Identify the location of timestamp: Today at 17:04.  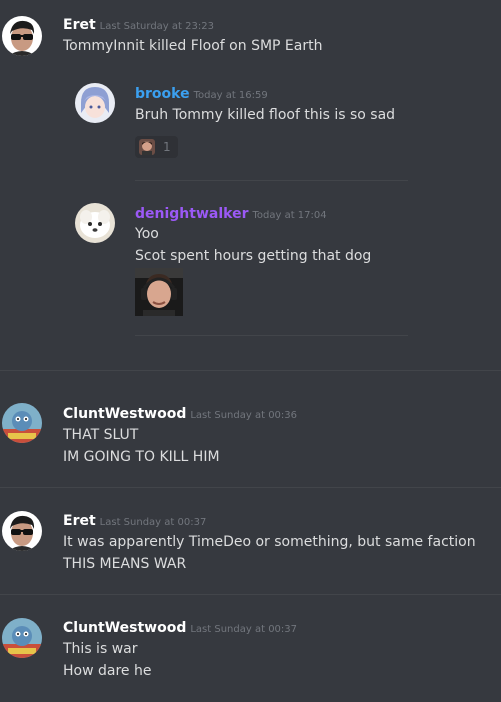
(289, 215).